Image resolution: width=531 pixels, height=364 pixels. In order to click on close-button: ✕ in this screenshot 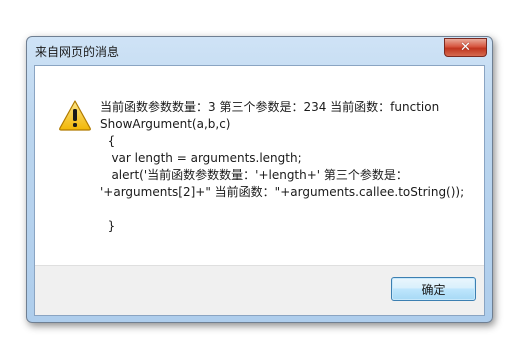, I will do `click(465, 47)`.